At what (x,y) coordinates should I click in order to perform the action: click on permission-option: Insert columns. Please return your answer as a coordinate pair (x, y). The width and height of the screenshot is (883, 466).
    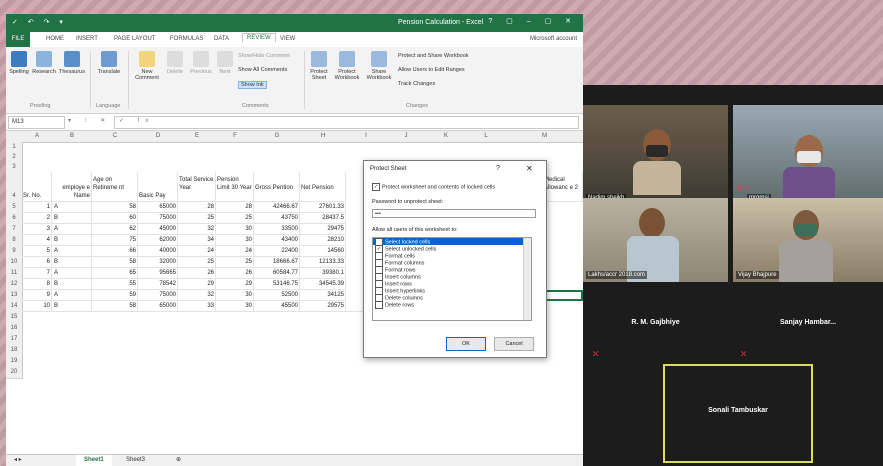
    Looking at the image, I should click on (452, 277).